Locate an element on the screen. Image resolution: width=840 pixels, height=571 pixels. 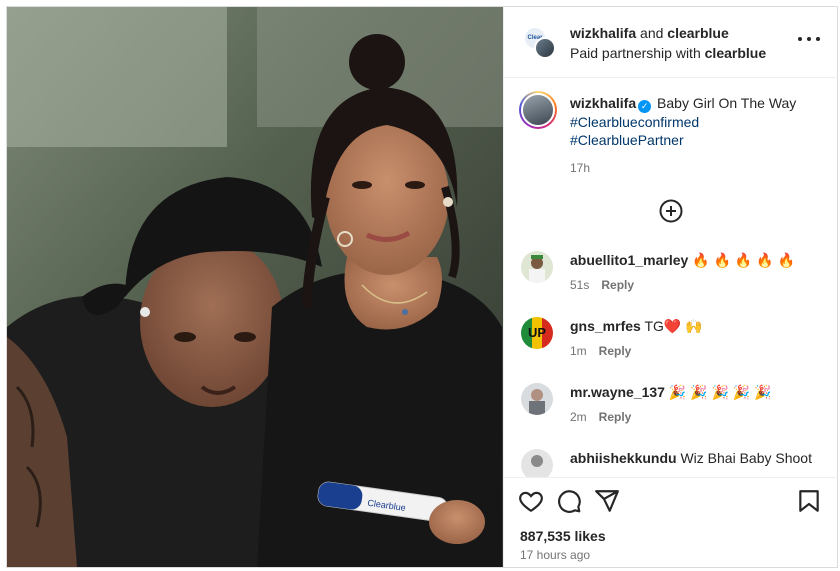
comment-username: abhiishekkundu is located at coordinates (623, 458).